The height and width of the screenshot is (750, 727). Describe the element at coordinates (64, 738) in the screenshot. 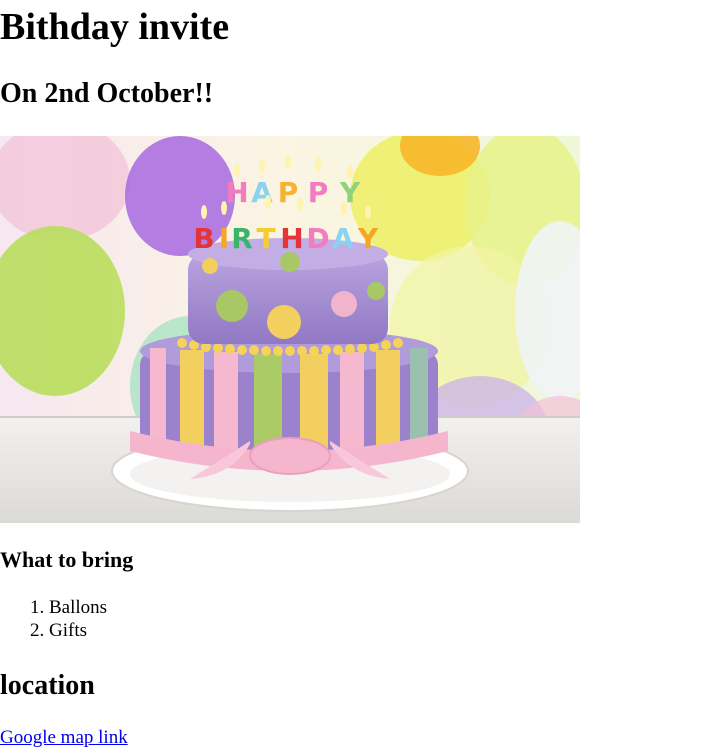

I see `google-map-link: Google map link` at that location.